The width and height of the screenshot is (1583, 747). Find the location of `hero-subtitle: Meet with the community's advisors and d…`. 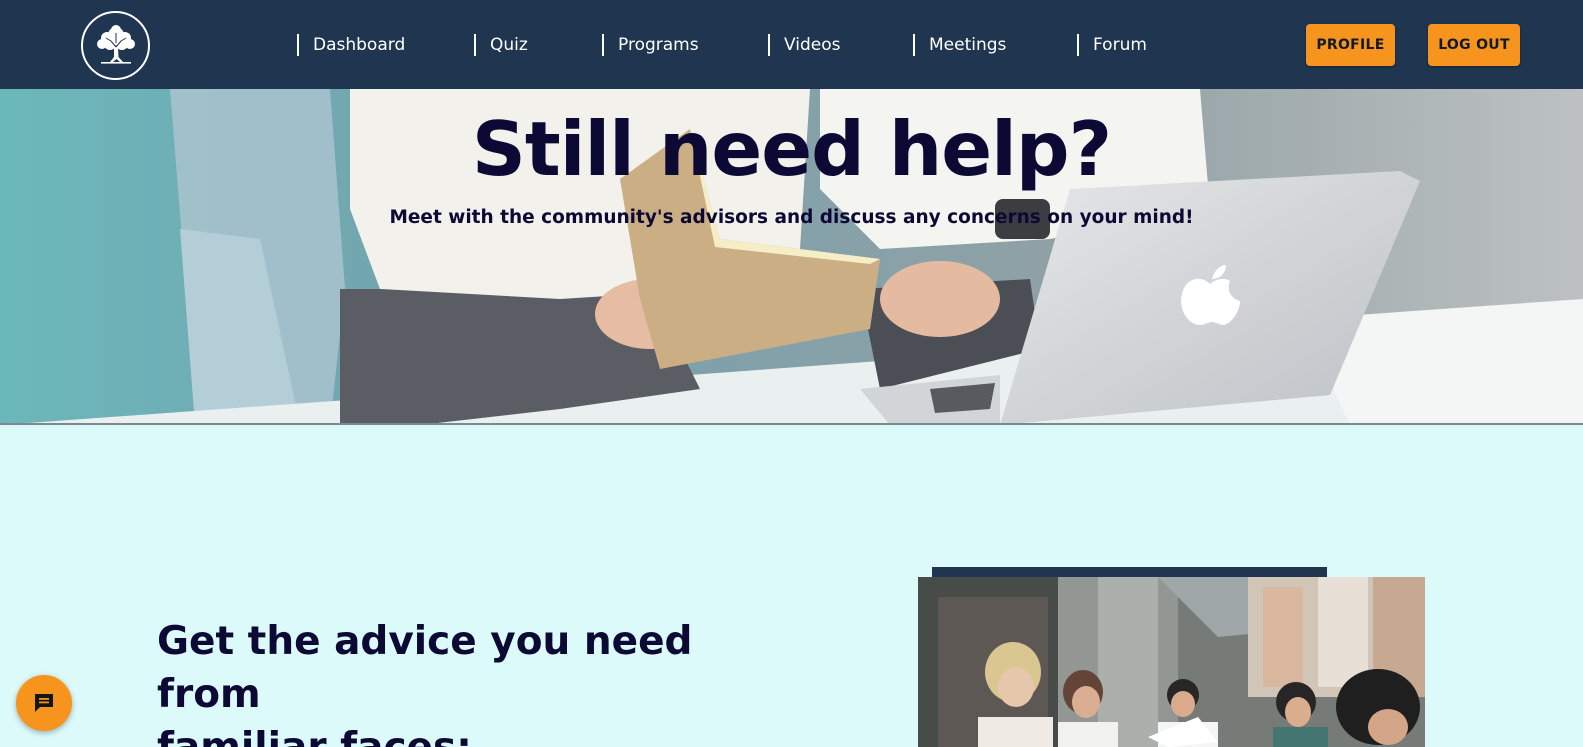

hero-subtitle: Meet with the community's advisors and d… is located at coordinates (791, 217).